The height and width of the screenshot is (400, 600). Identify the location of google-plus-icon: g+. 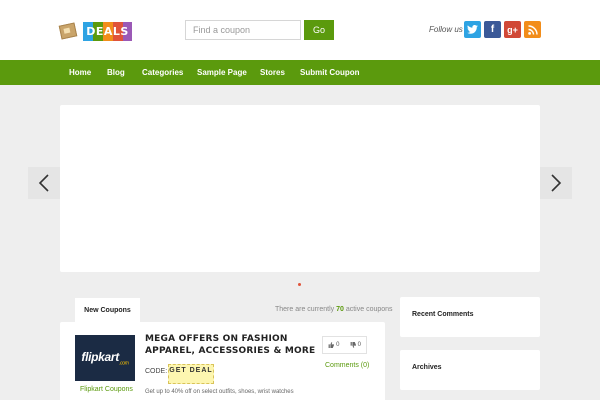
(512, 29).